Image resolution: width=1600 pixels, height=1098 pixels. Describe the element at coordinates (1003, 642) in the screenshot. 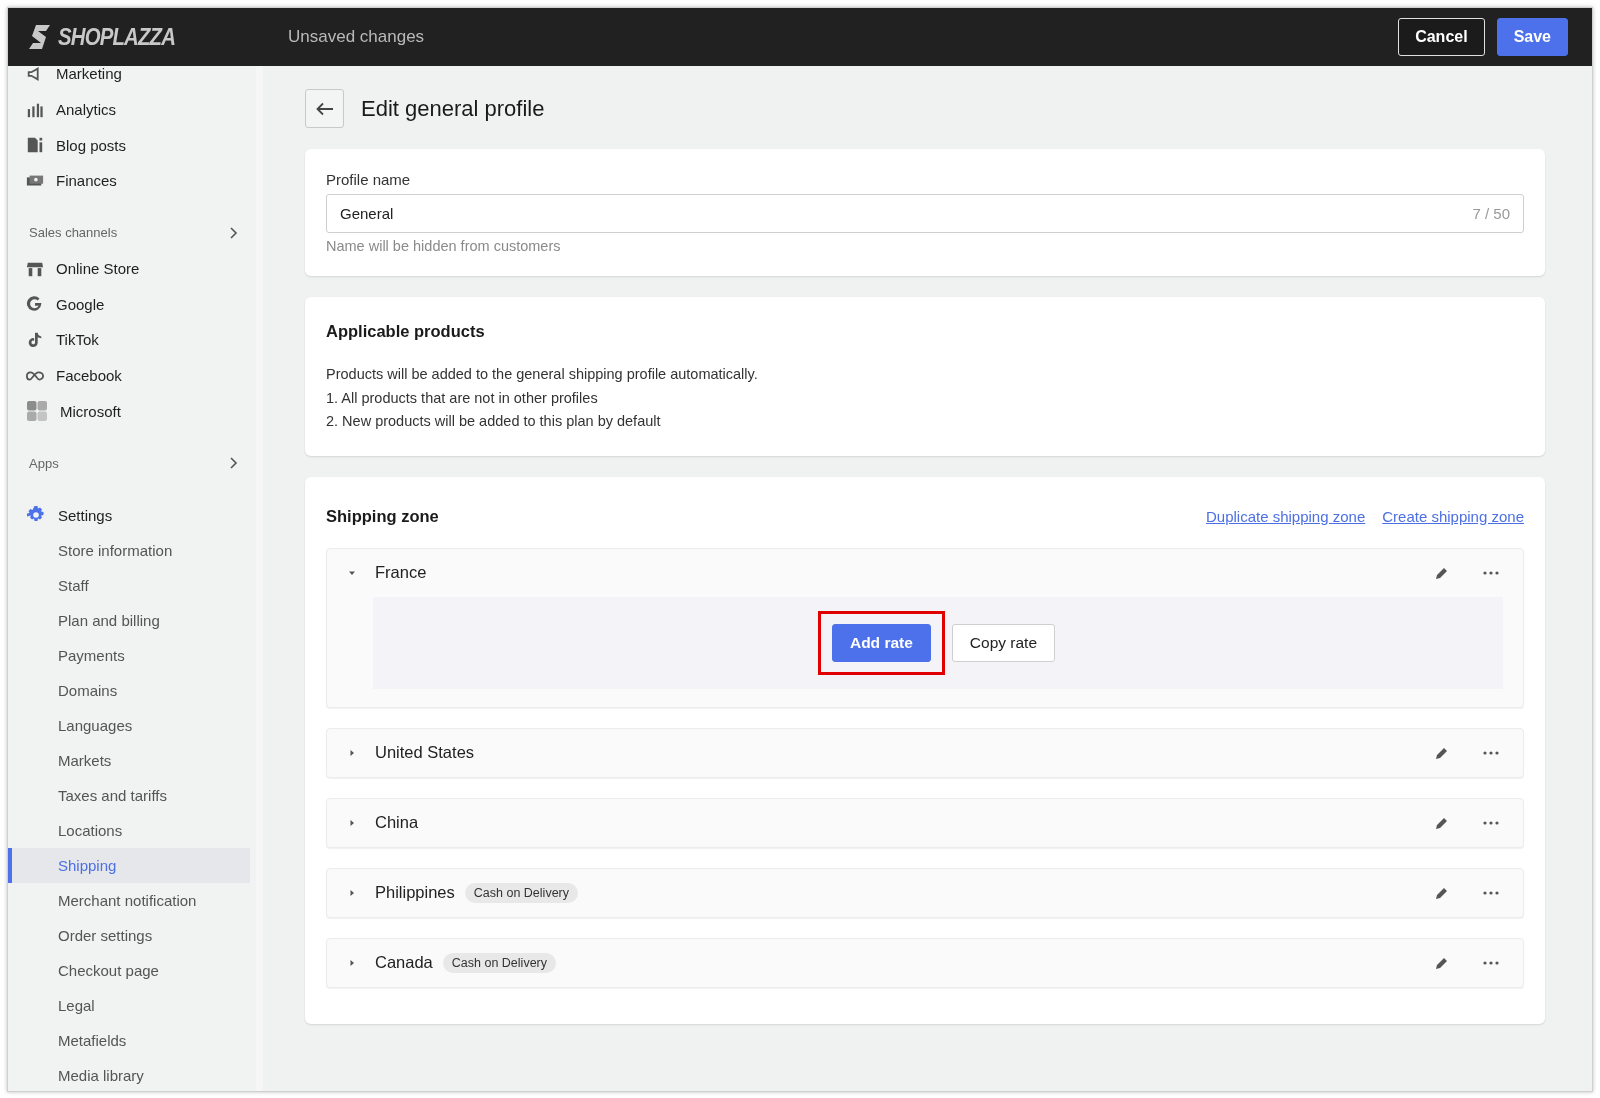

I see `copy-rate-button: Copy rate` at that location.